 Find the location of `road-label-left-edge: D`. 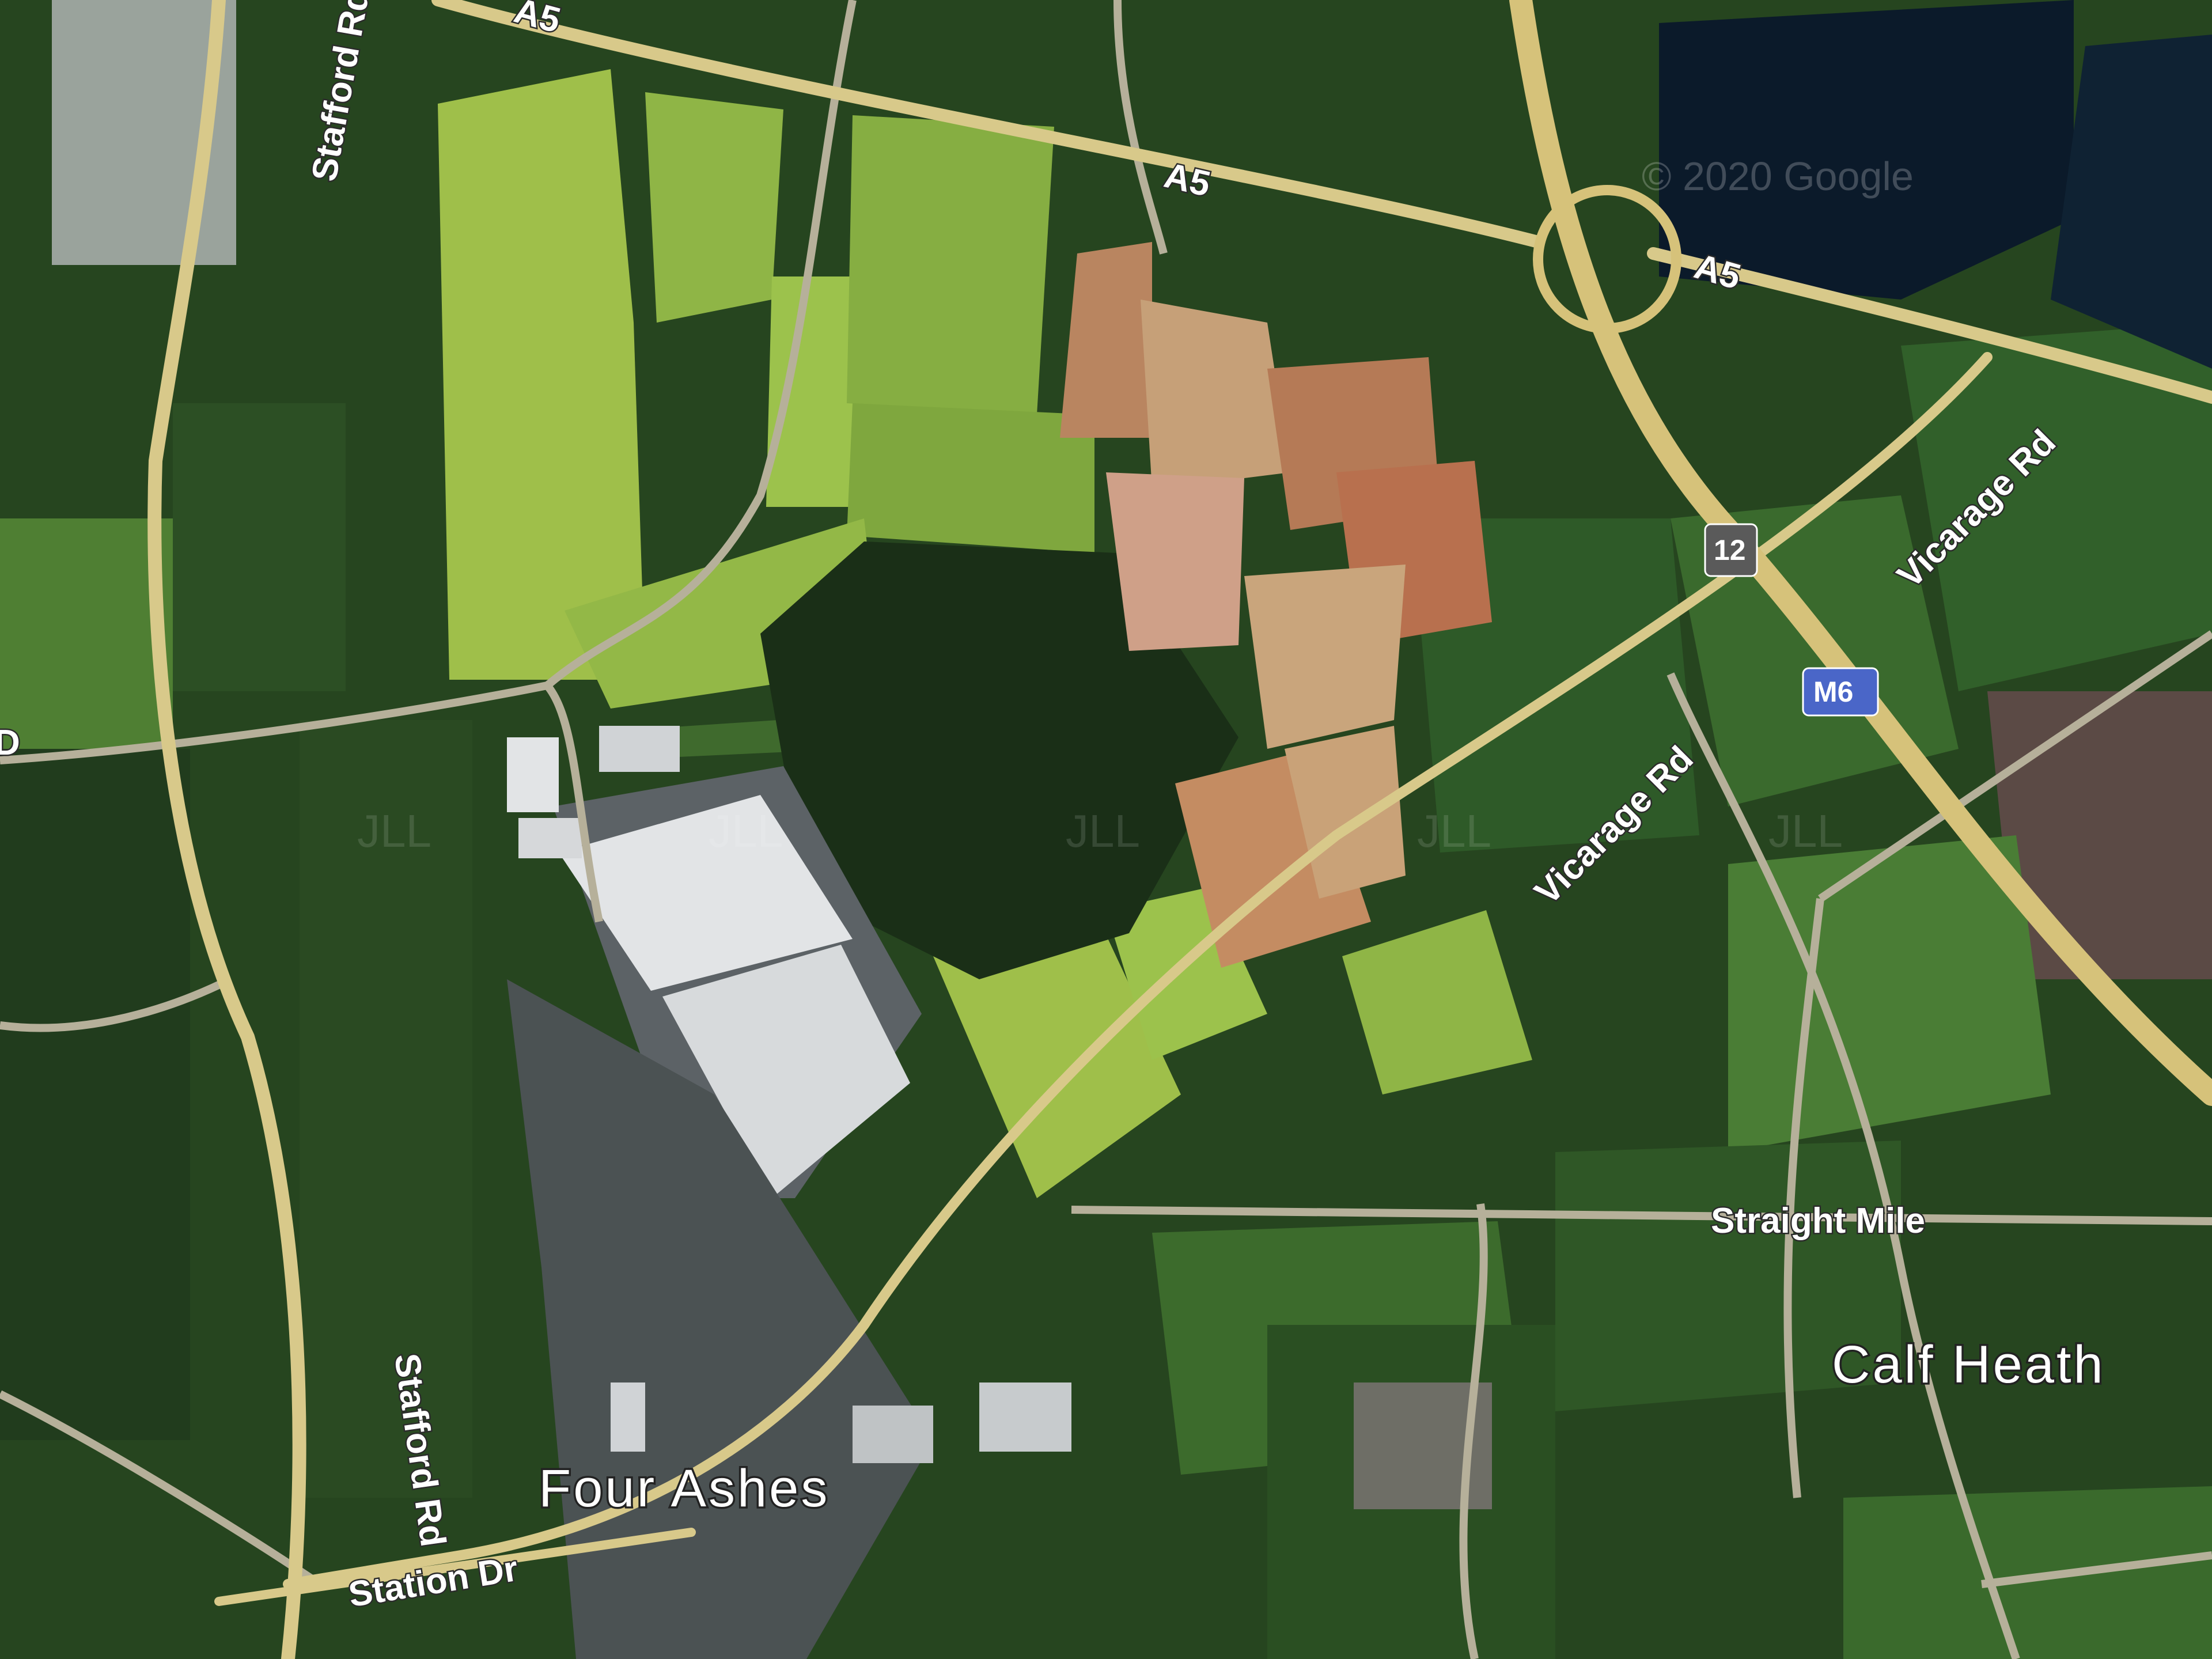

road-label-left-edge: D is located at coordinates (10, 743).